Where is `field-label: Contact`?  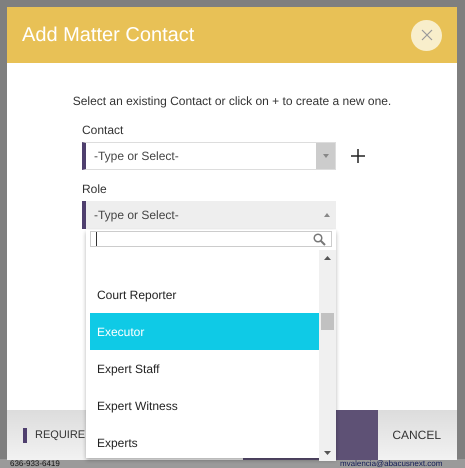 field-label: Contact is located at coordinates (103, 130).